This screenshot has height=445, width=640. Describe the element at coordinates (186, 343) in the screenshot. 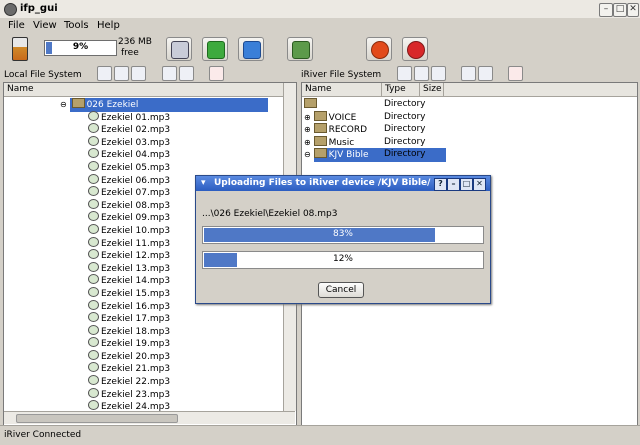

I see `local-file-row: Ezekiel 19.mp3` at that location.